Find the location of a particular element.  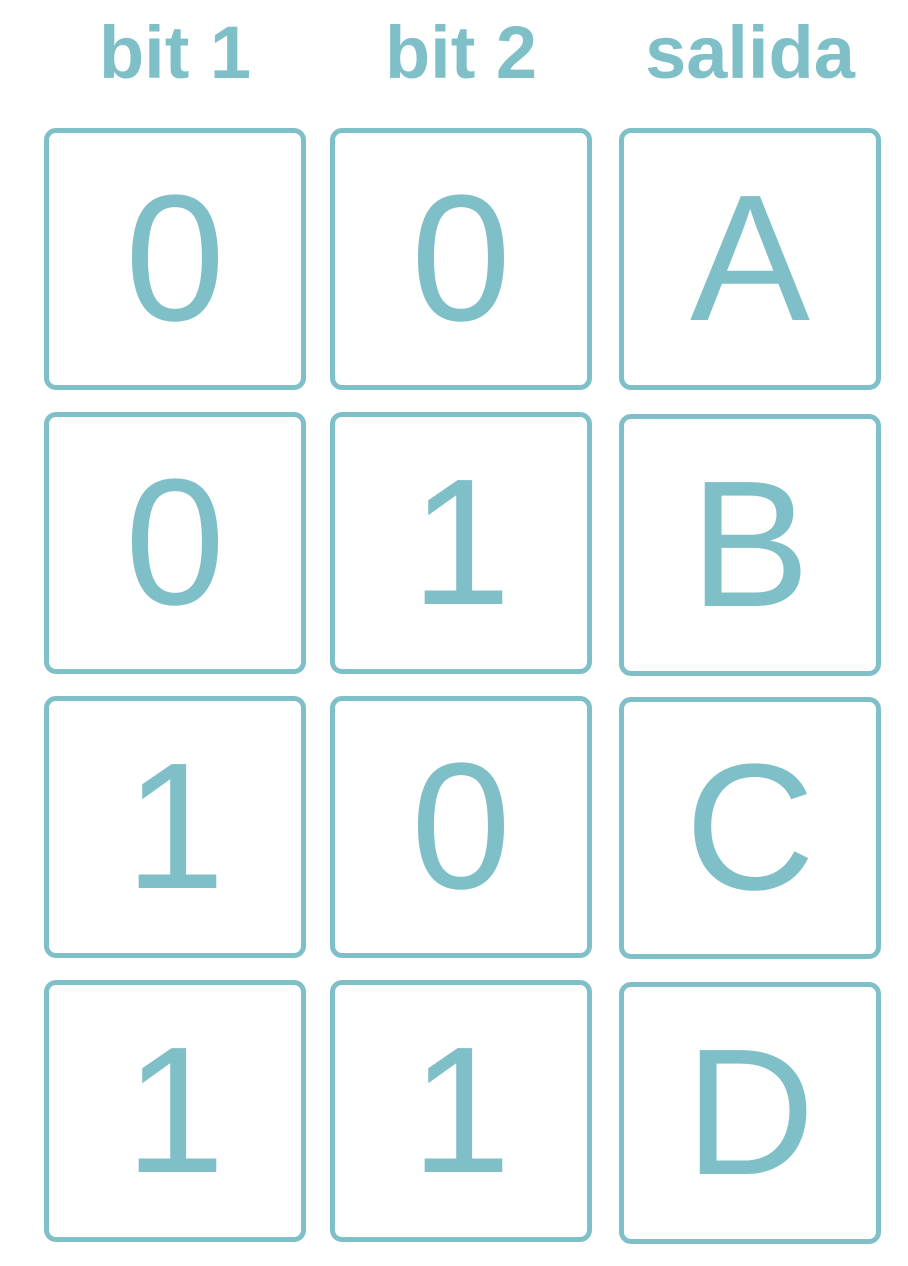

cell-row3-salida: C is located at coordinates (750, 828).